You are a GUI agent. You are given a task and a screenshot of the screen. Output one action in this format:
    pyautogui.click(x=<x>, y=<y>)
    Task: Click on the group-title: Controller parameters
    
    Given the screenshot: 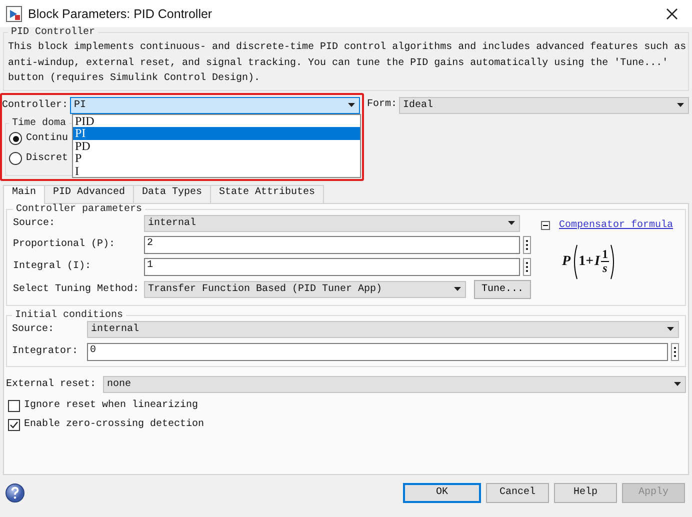 What is the action you would take?
    pyautogui.click(x=79, y=209)
    